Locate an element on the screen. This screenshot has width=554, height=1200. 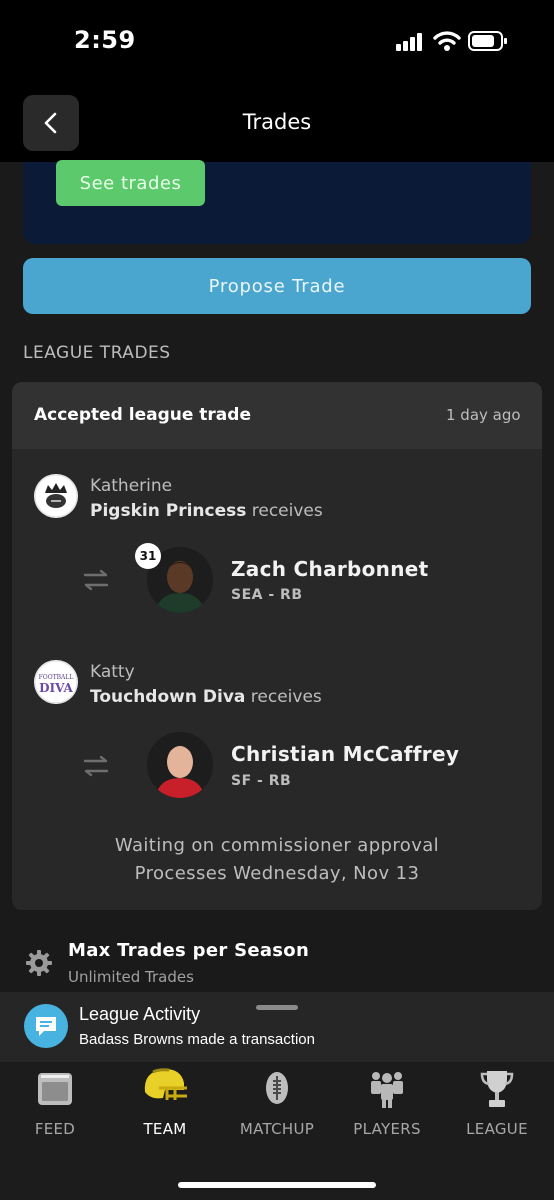
process-date: Processes Wednesday, Nov 13 is located at coordinates (277, 873).